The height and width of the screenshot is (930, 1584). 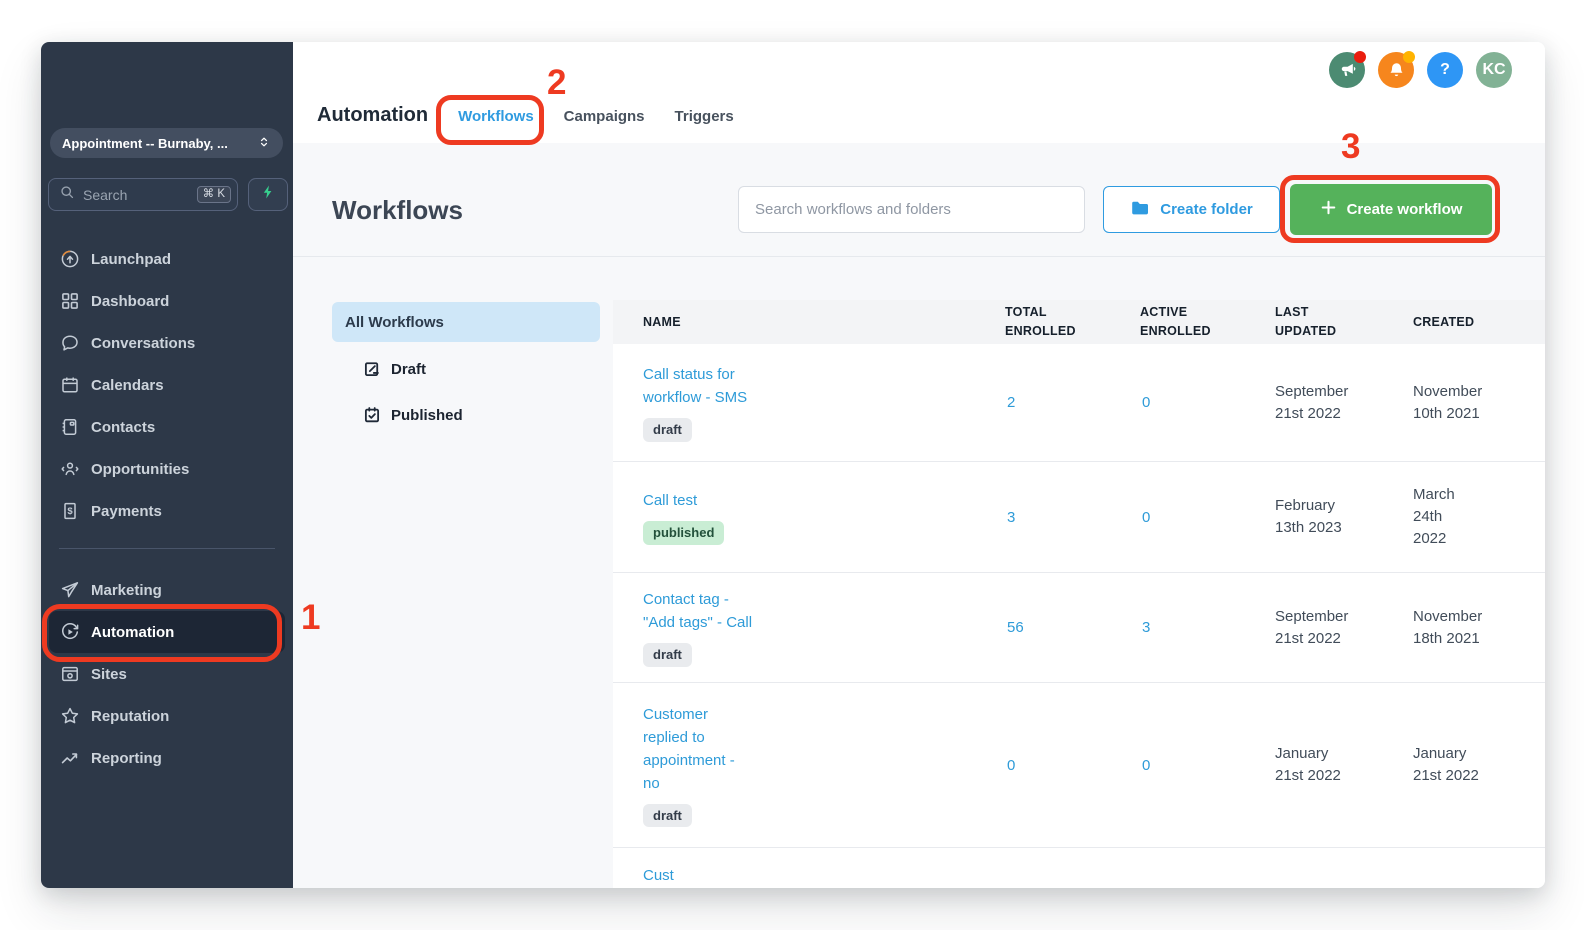 I want to click on user-avatar-button: KC, so click(x=1494, y=70).